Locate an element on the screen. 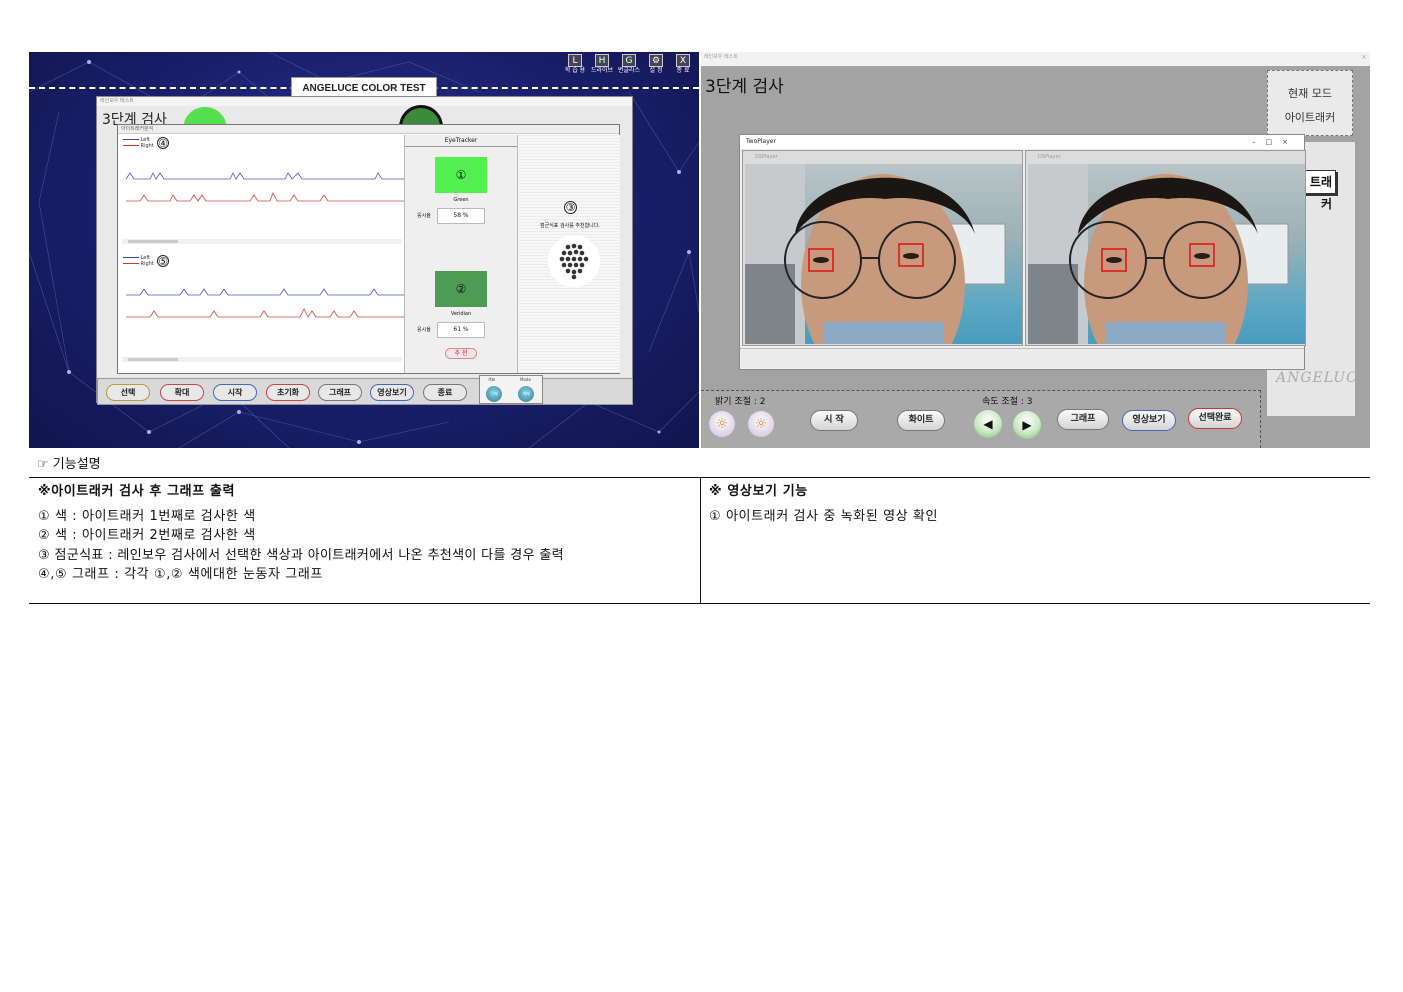 The width and height of the screenshot is (1403, 992). bottom-button-bar: 선택 확대 시작 초기화 그래프 영상보기 종료 is located at coordinates (365, 391).